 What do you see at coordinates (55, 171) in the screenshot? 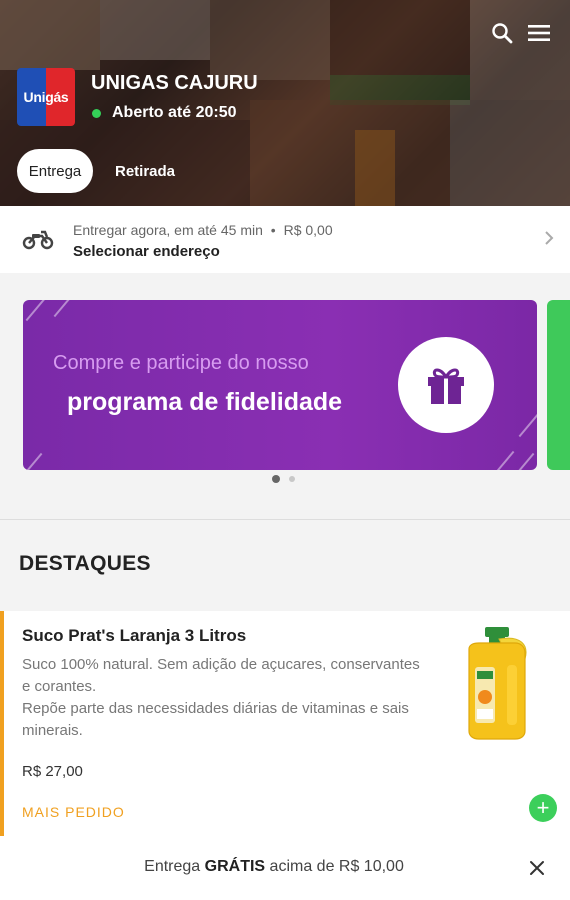
I see `tab-entrega: Entrega` at bounding box center [55, 171].